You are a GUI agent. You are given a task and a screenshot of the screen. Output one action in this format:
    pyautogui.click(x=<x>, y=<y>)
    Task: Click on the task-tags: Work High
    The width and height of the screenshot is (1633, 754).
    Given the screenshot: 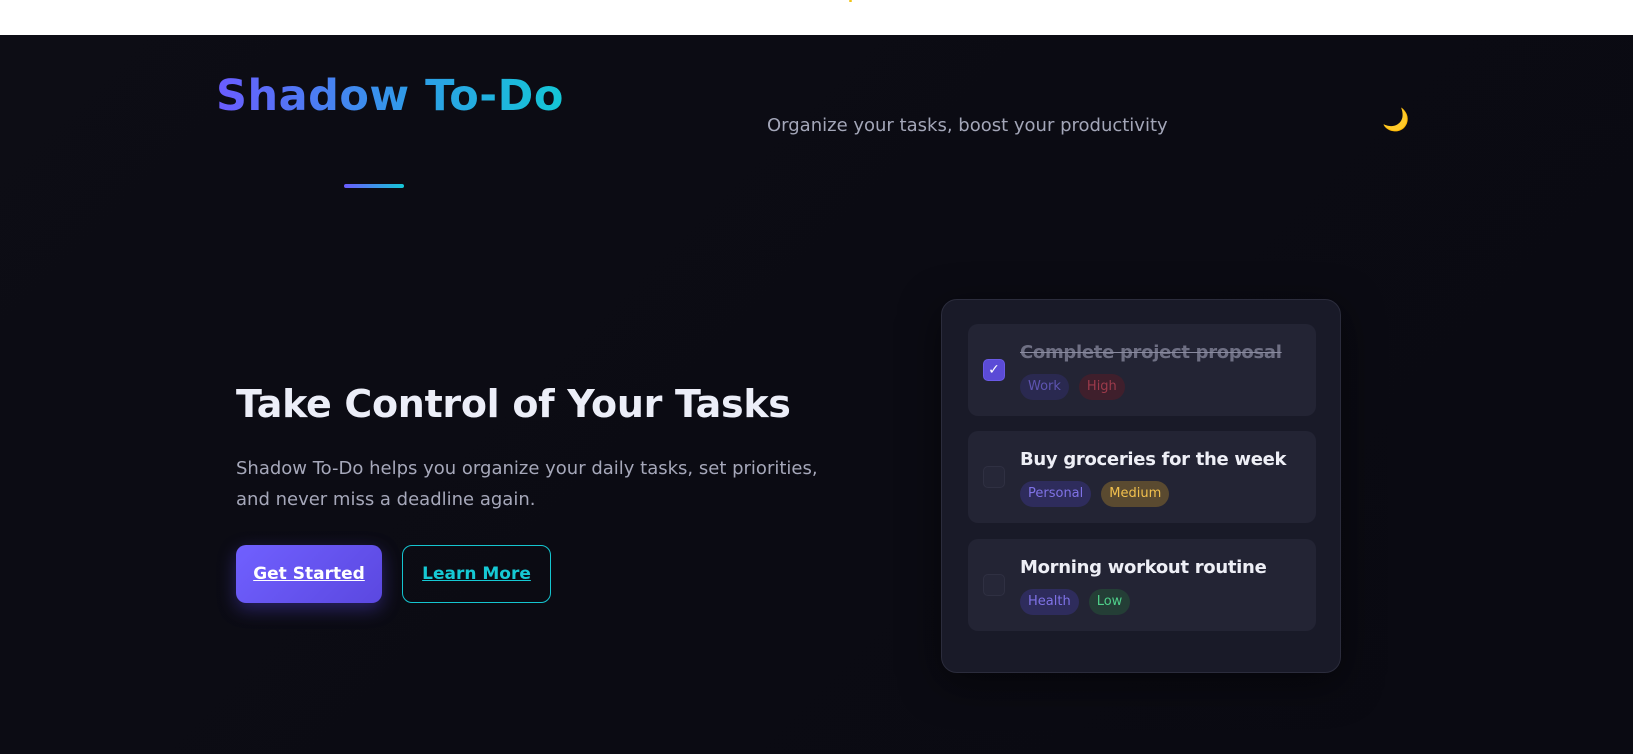 What is the action you would take?
    pyautogui.click(x=1072, y=387)
    